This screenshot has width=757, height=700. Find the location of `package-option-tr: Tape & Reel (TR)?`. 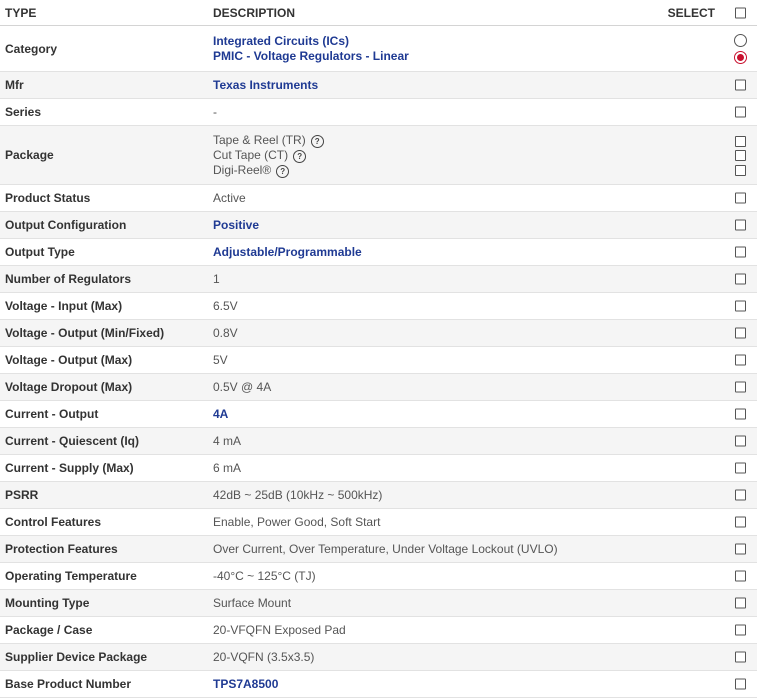

package-option-tr: Tape & Reel (TR)? is located at coordinates (437, 140).